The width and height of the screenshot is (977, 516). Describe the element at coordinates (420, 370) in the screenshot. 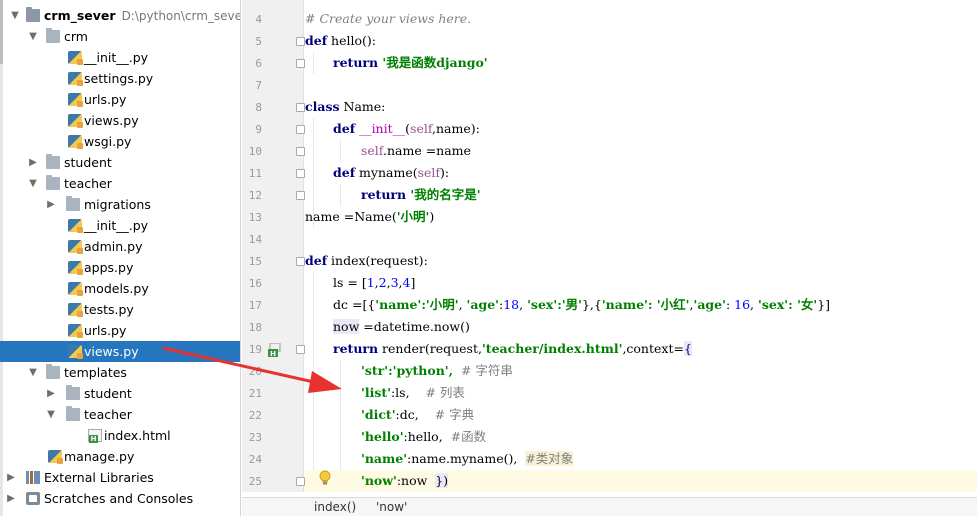

I see `string-literal: :'python',` at that location.